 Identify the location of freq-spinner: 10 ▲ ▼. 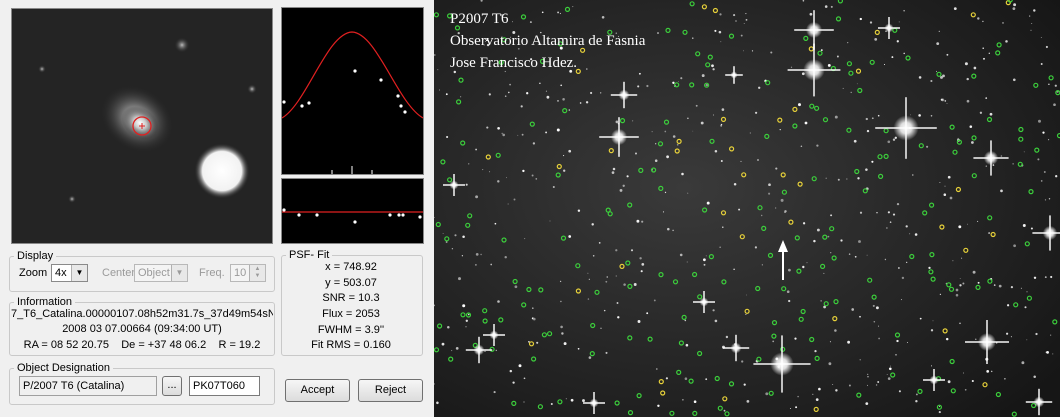
(248, 273).